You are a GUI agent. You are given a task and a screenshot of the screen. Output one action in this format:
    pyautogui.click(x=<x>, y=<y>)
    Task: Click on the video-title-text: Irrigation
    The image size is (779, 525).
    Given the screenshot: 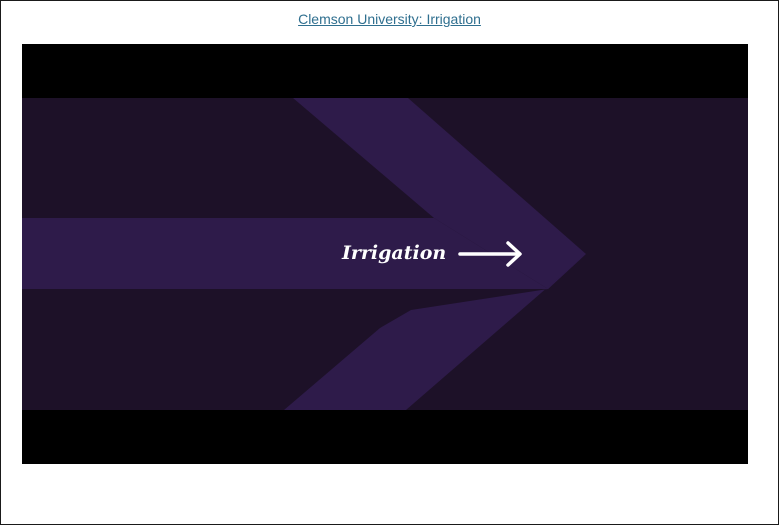 What is the action you would take?
    pyautogui.click(x=393, y=253)
    